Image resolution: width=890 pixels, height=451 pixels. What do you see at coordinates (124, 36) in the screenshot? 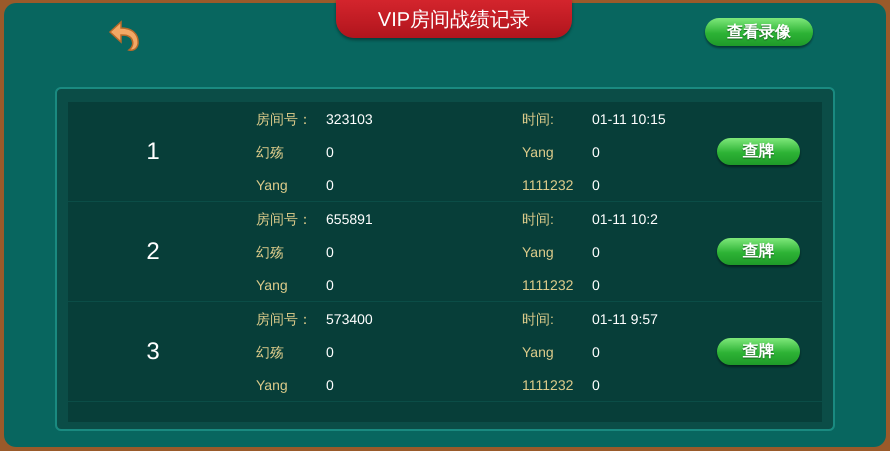
I see `back-icon` at bounding box center [124, 36].